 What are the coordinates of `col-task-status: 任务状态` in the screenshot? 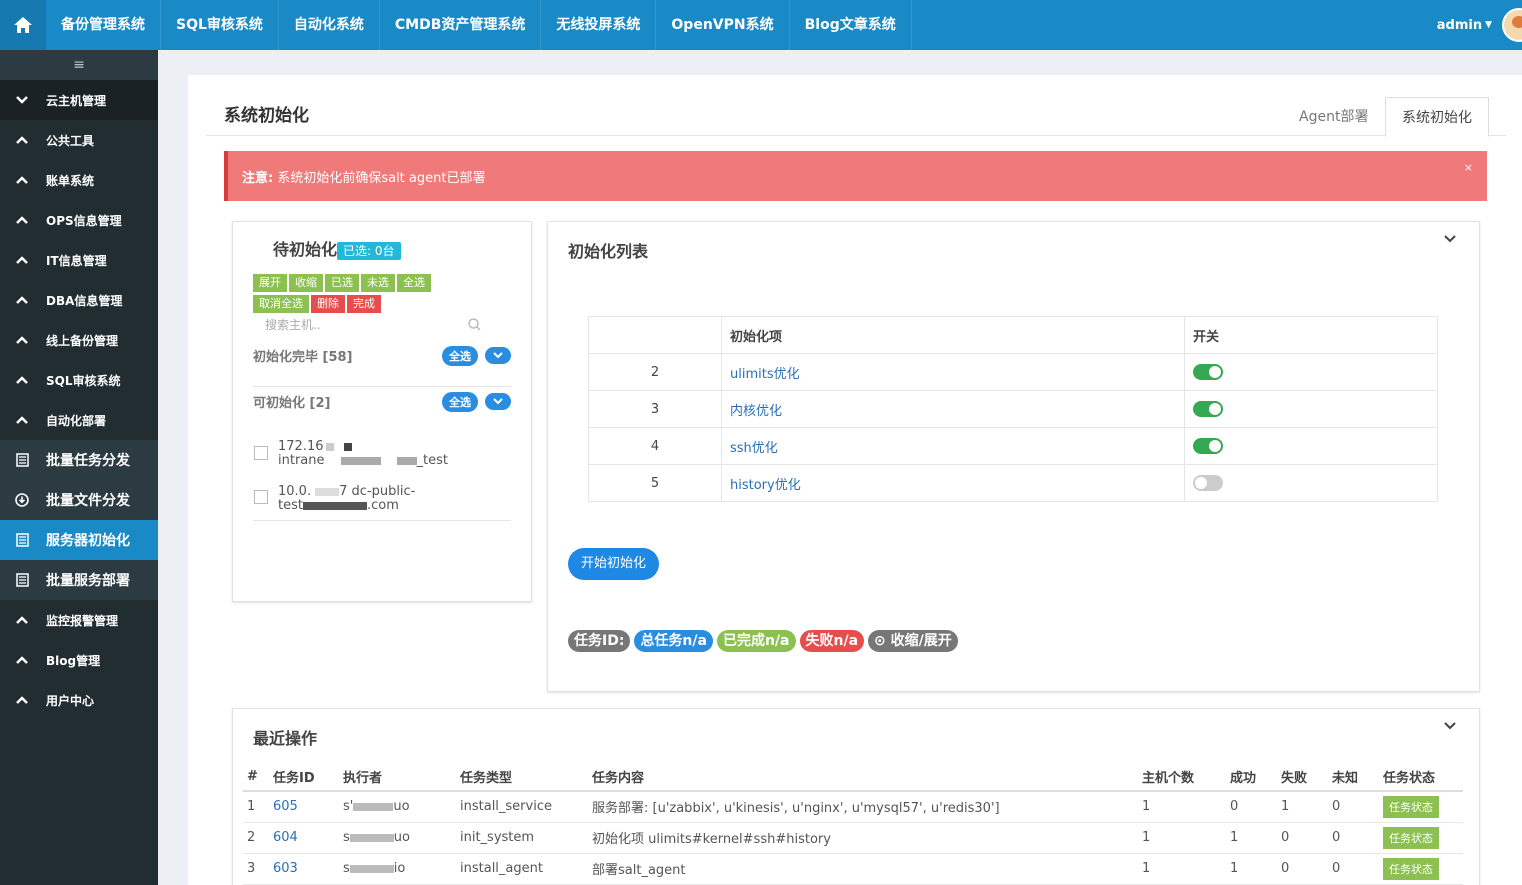 It's located at (1421, 777).